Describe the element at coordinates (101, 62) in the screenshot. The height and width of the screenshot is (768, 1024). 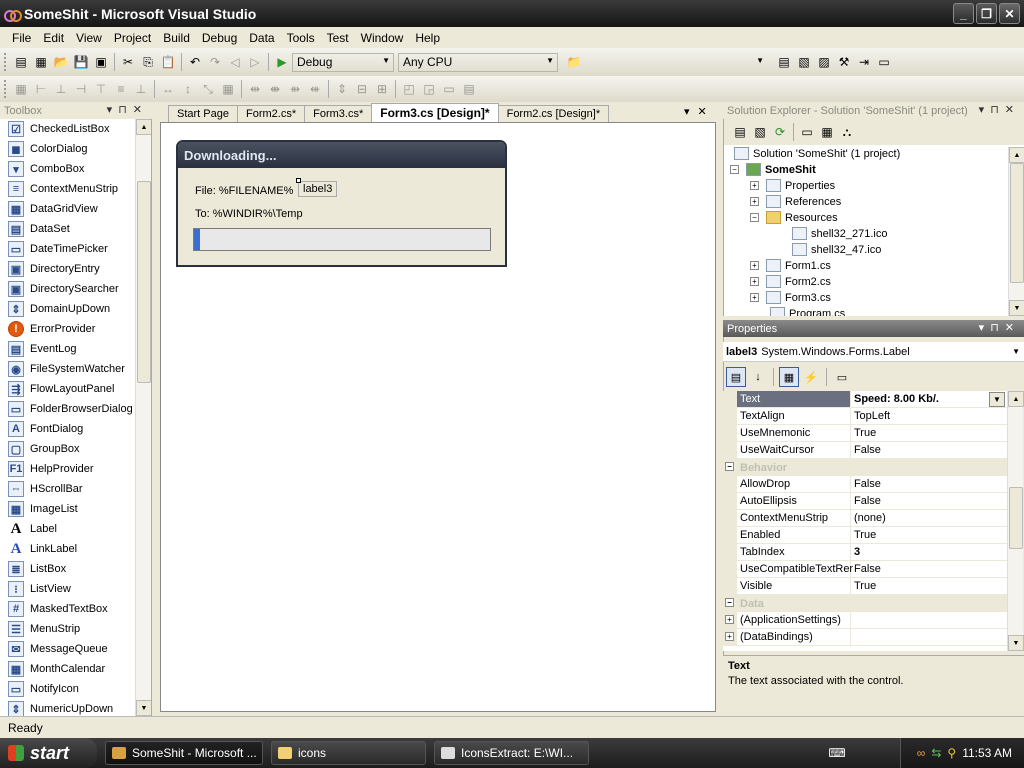
I see `save-all-icon: ▣` at that location.